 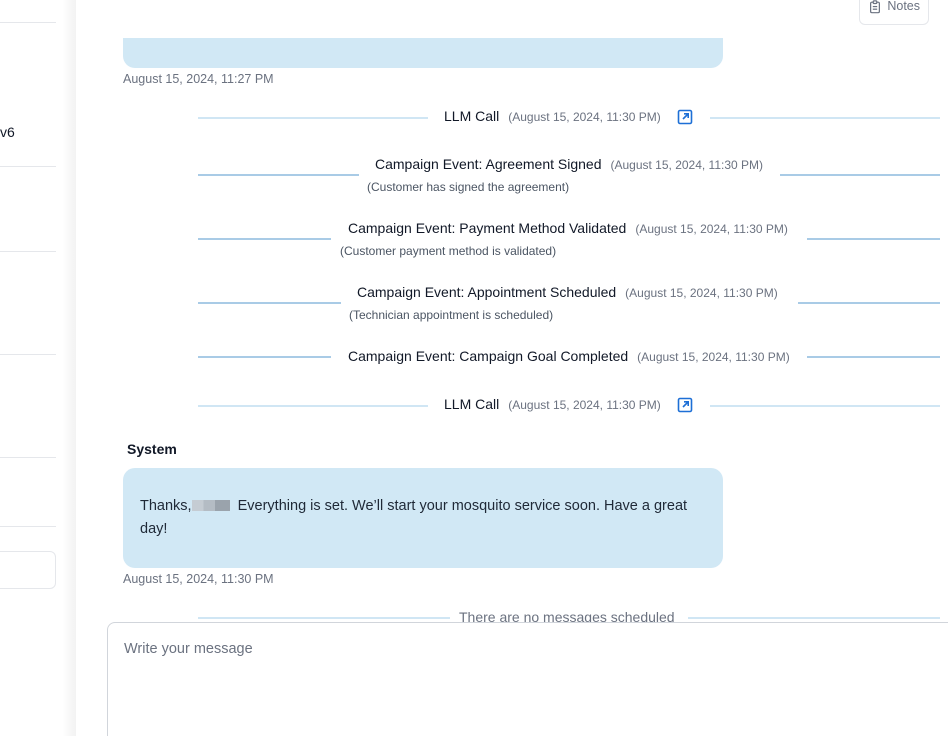 What do you see at coordinates (875, 7) in the screenshot?
I see `clipboard-icon` at bounding box center [875, 7].